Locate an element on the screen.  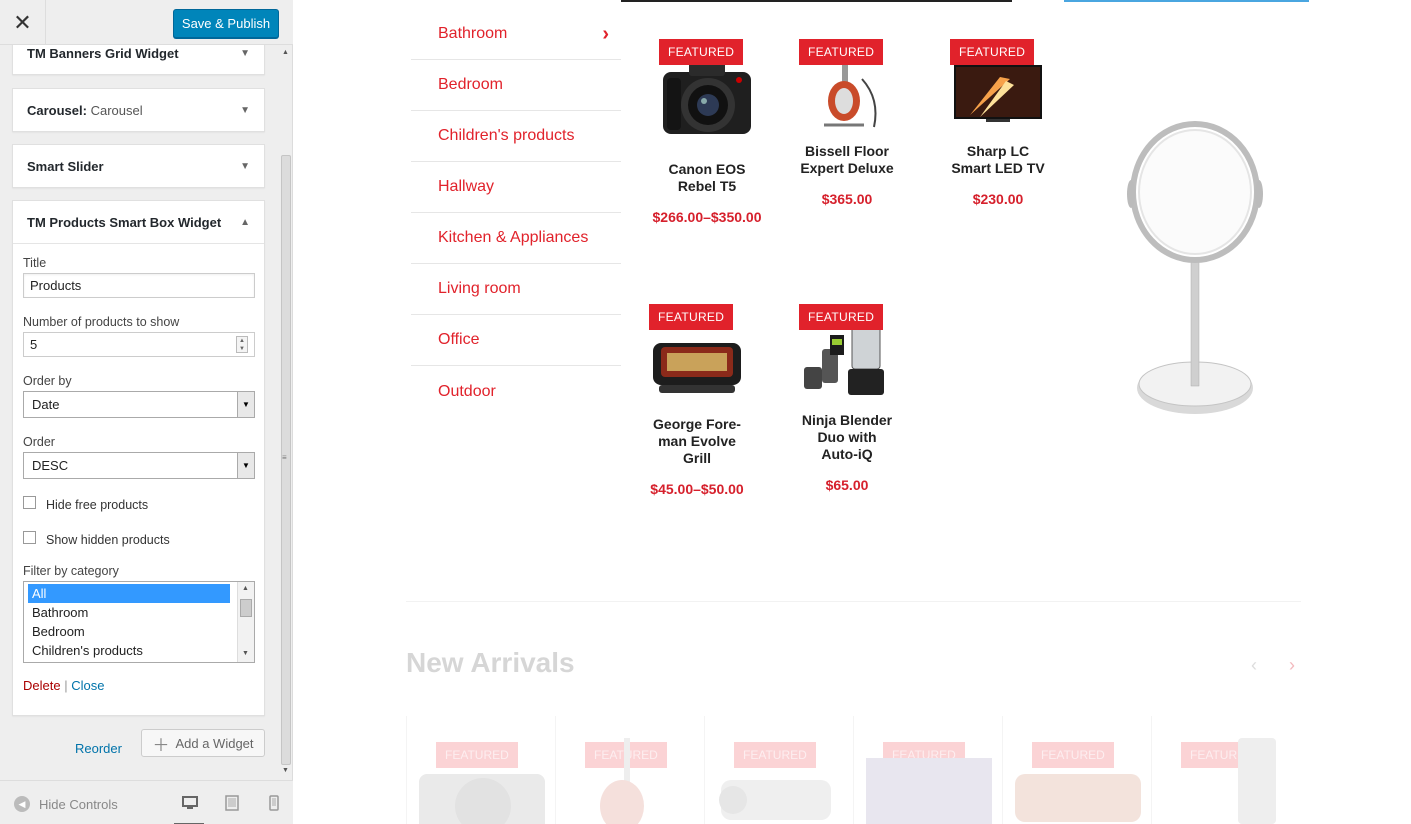
hide-free-label: Hide free products is located at coordinates (97, 505).